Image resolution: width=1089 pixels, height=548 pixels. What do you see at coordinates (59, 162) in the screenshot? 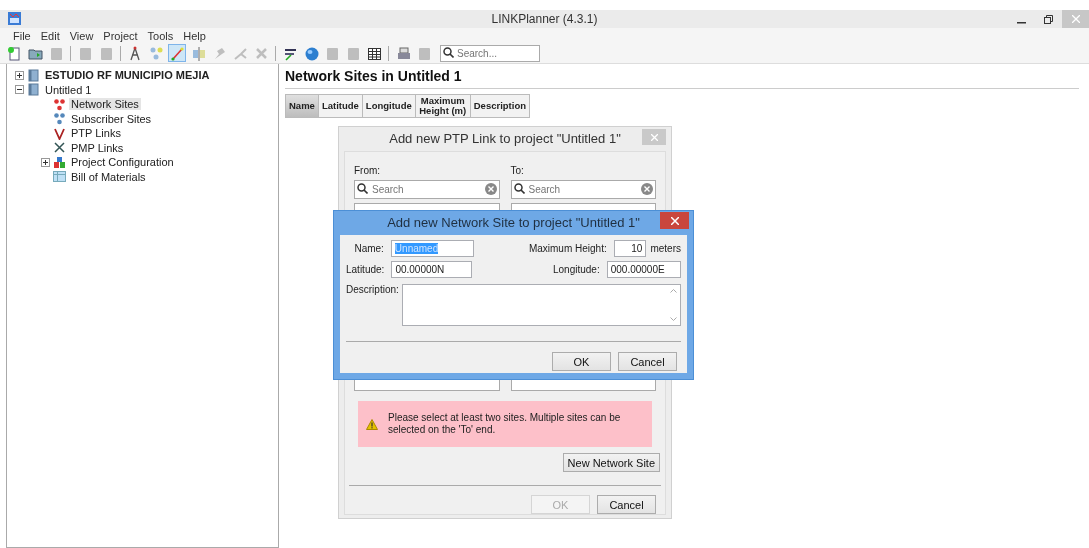
I see `blocks-icon` at bounding box center [59, 162].